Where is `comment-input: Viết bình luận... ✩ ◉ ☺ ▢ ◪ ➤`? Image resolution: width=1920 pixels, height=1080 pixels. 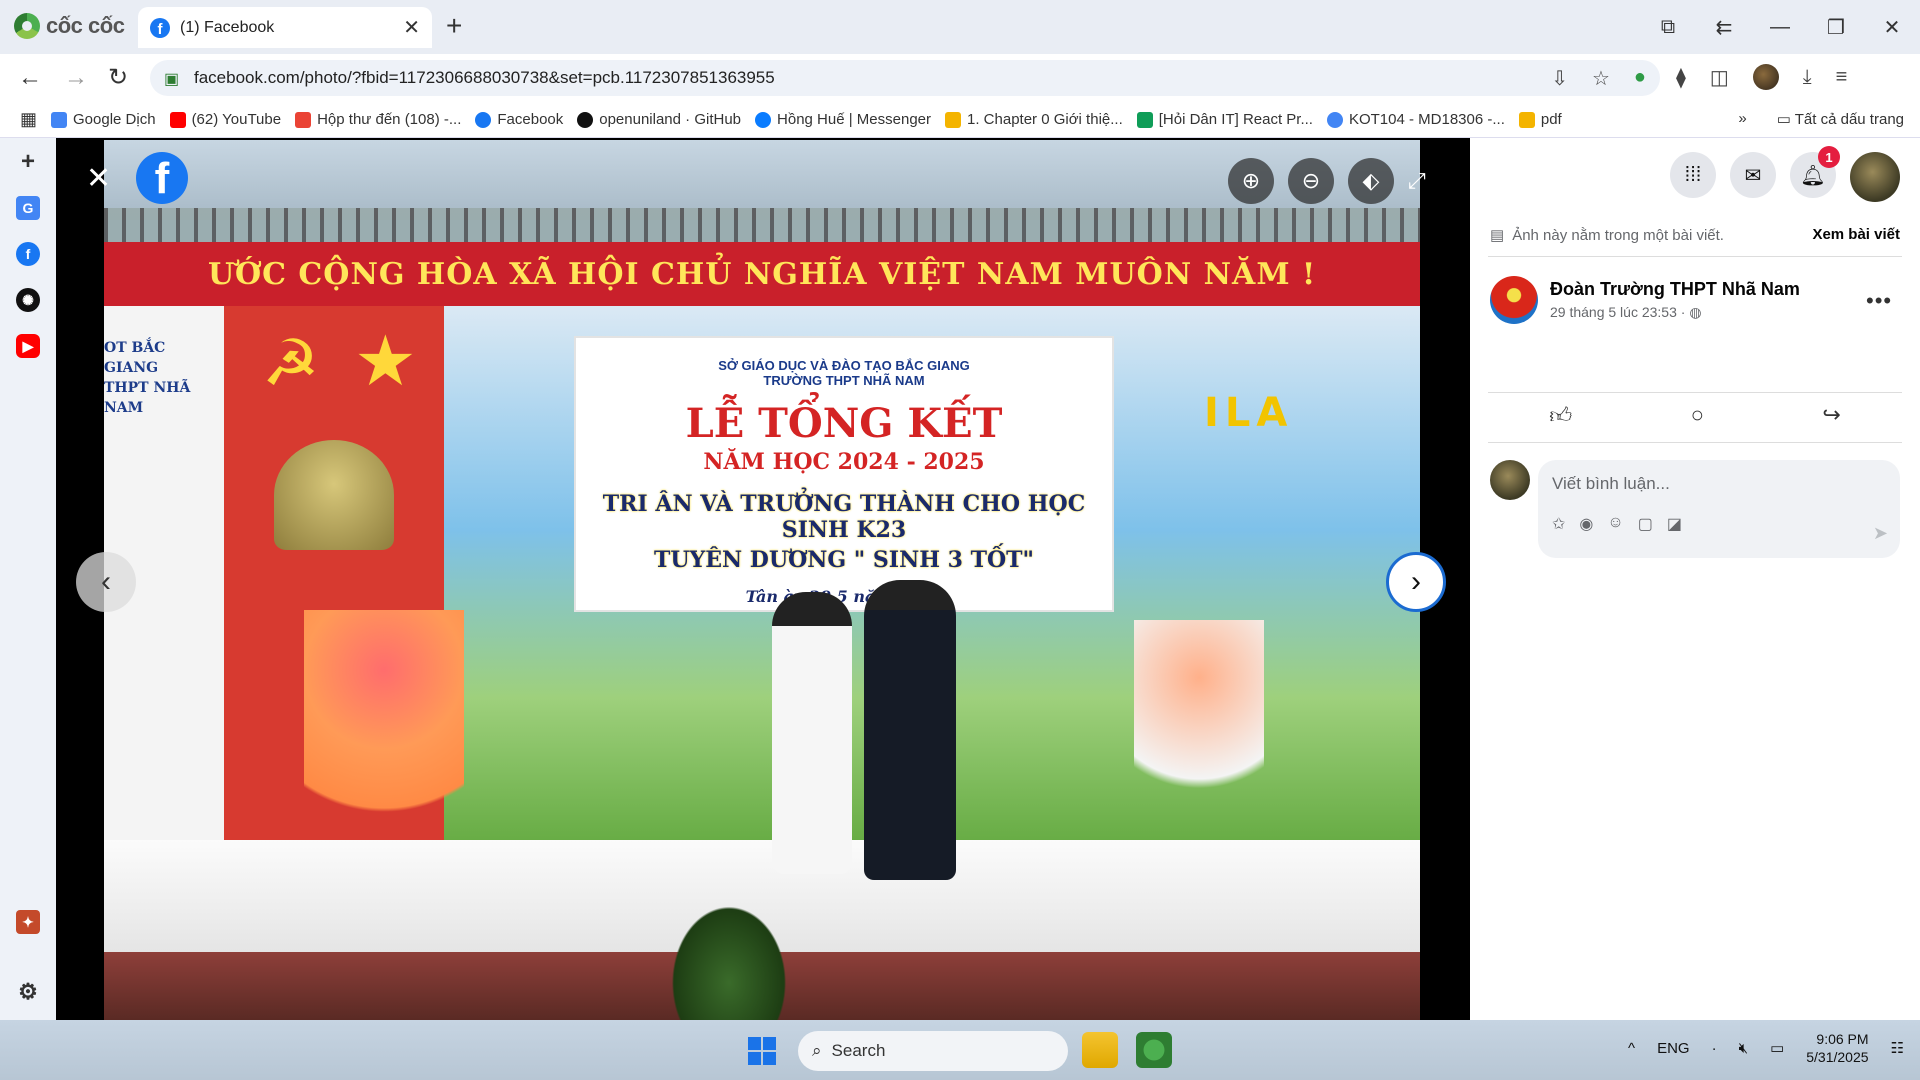 comment-input: Viết bình luận... ✩ ◉ ☺ ▢ ◪ ➤ is located at coordinates (1719, 509).